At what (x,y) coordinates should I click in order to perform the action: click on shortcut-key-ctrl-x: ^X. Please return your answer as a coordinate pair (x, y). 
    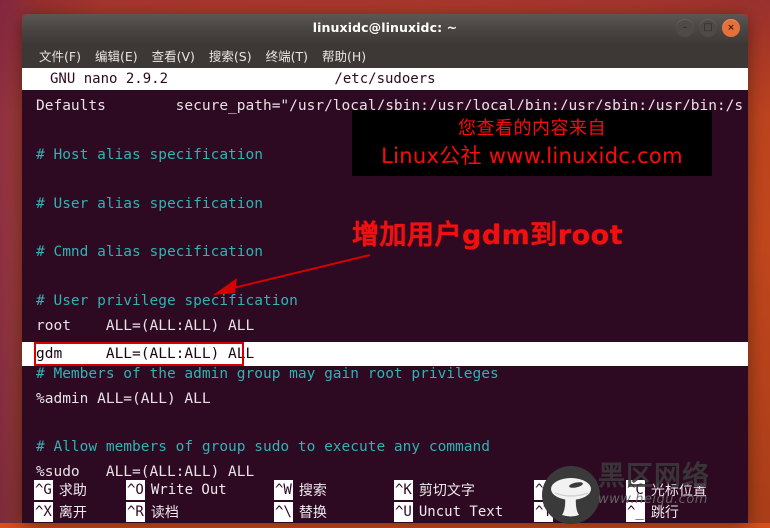
    Looking at the image, I should click on (43, 512).